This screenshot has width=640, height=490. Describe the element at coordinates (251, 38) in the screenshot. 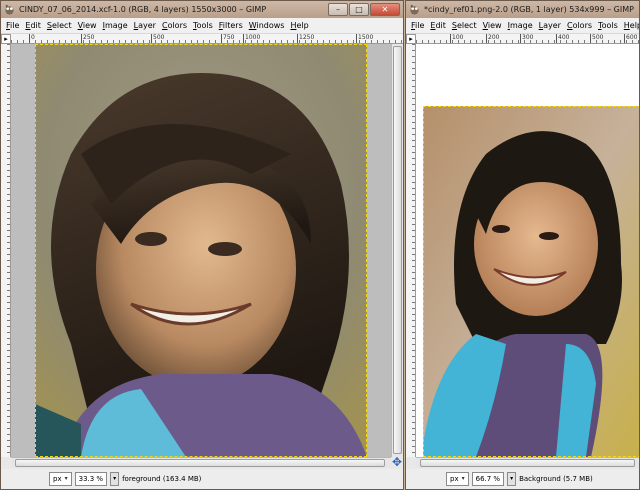

I see `ruler-tick: 1000` at that location.